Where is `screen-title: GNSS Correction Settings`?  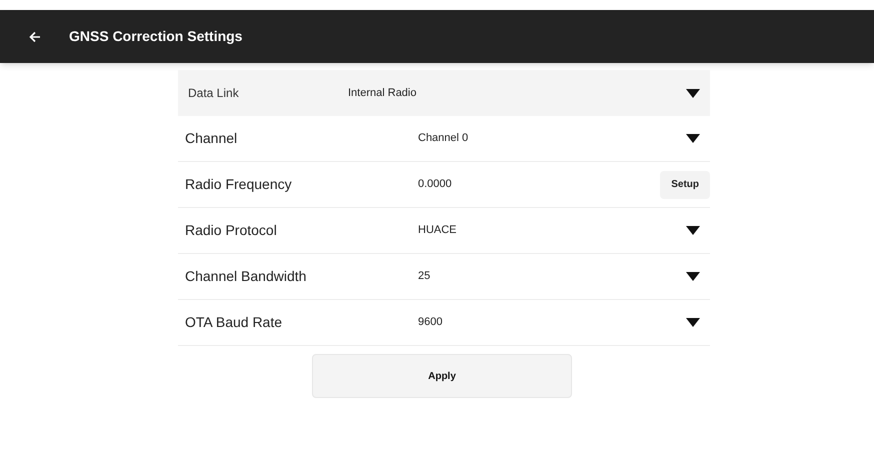
screen-title: GNSS Correction Settings is located at coordinates (155, 36).